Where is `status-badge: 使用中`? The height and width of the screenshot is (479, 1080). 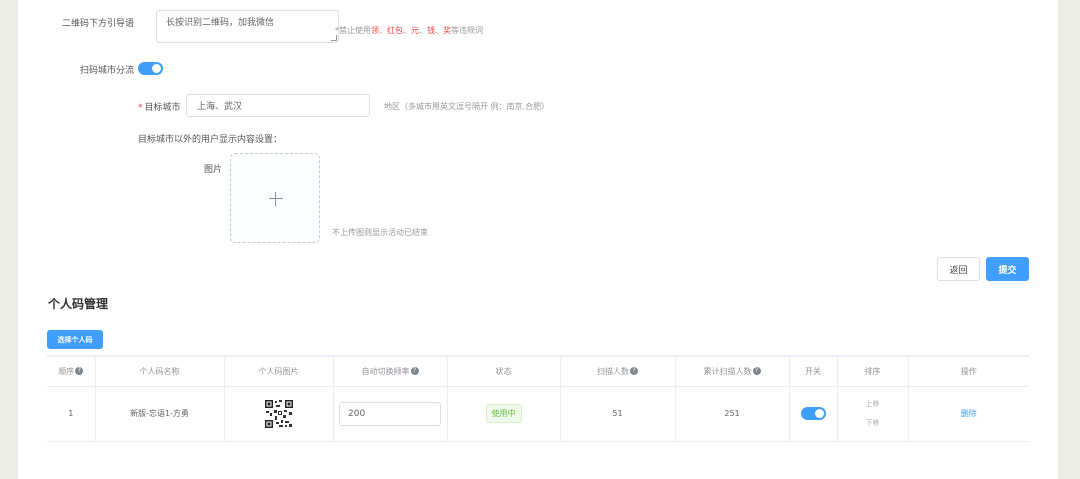 status-badge: 使用中 is located at coordinates (503, 413).